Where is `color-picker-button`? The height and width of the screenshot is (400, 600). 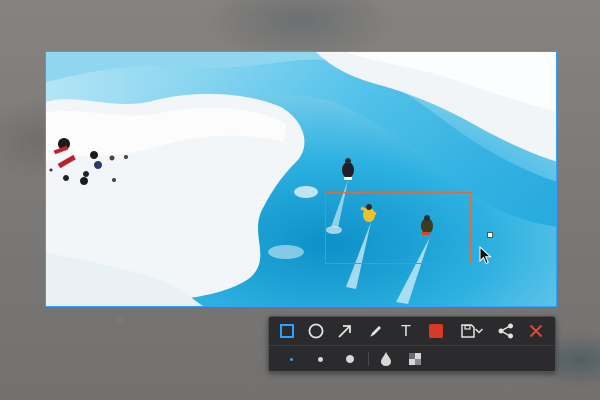 color-picker-button is located at coordinates (436, 331).